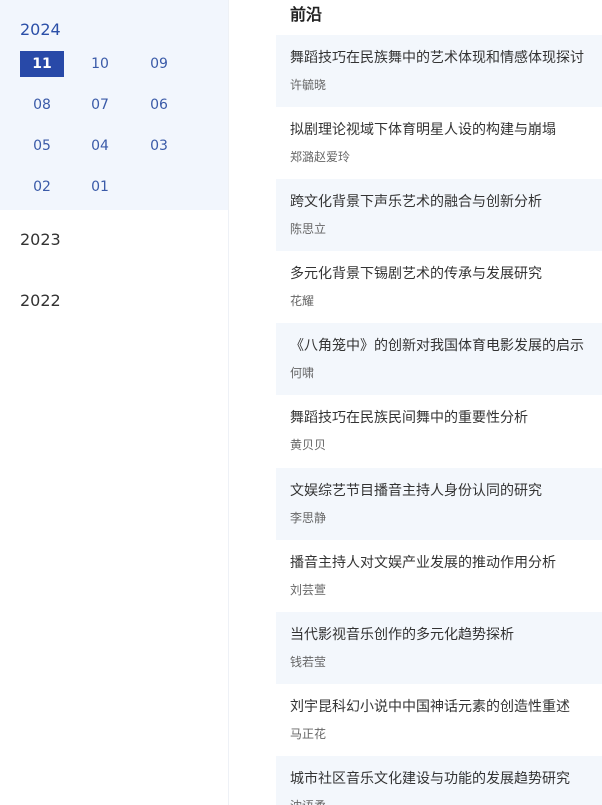  I want to click on article-author: 郑潞赵爱玲, so click(320, 157).